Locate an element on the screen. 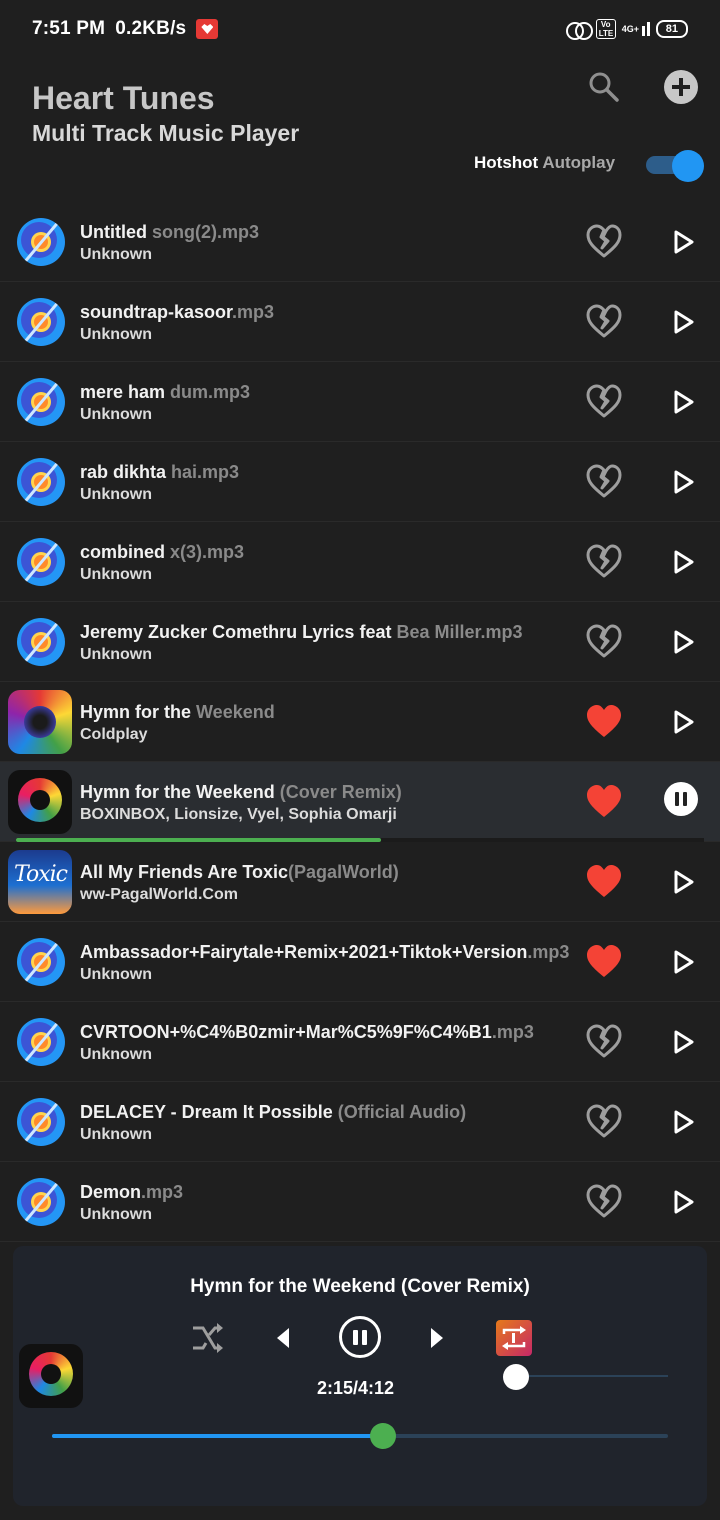 Image resolution: width=720 pixels, height=1520 pixels. track-row: Untitled song(2).mp3 Unknown is located at coordinates (360, 242).